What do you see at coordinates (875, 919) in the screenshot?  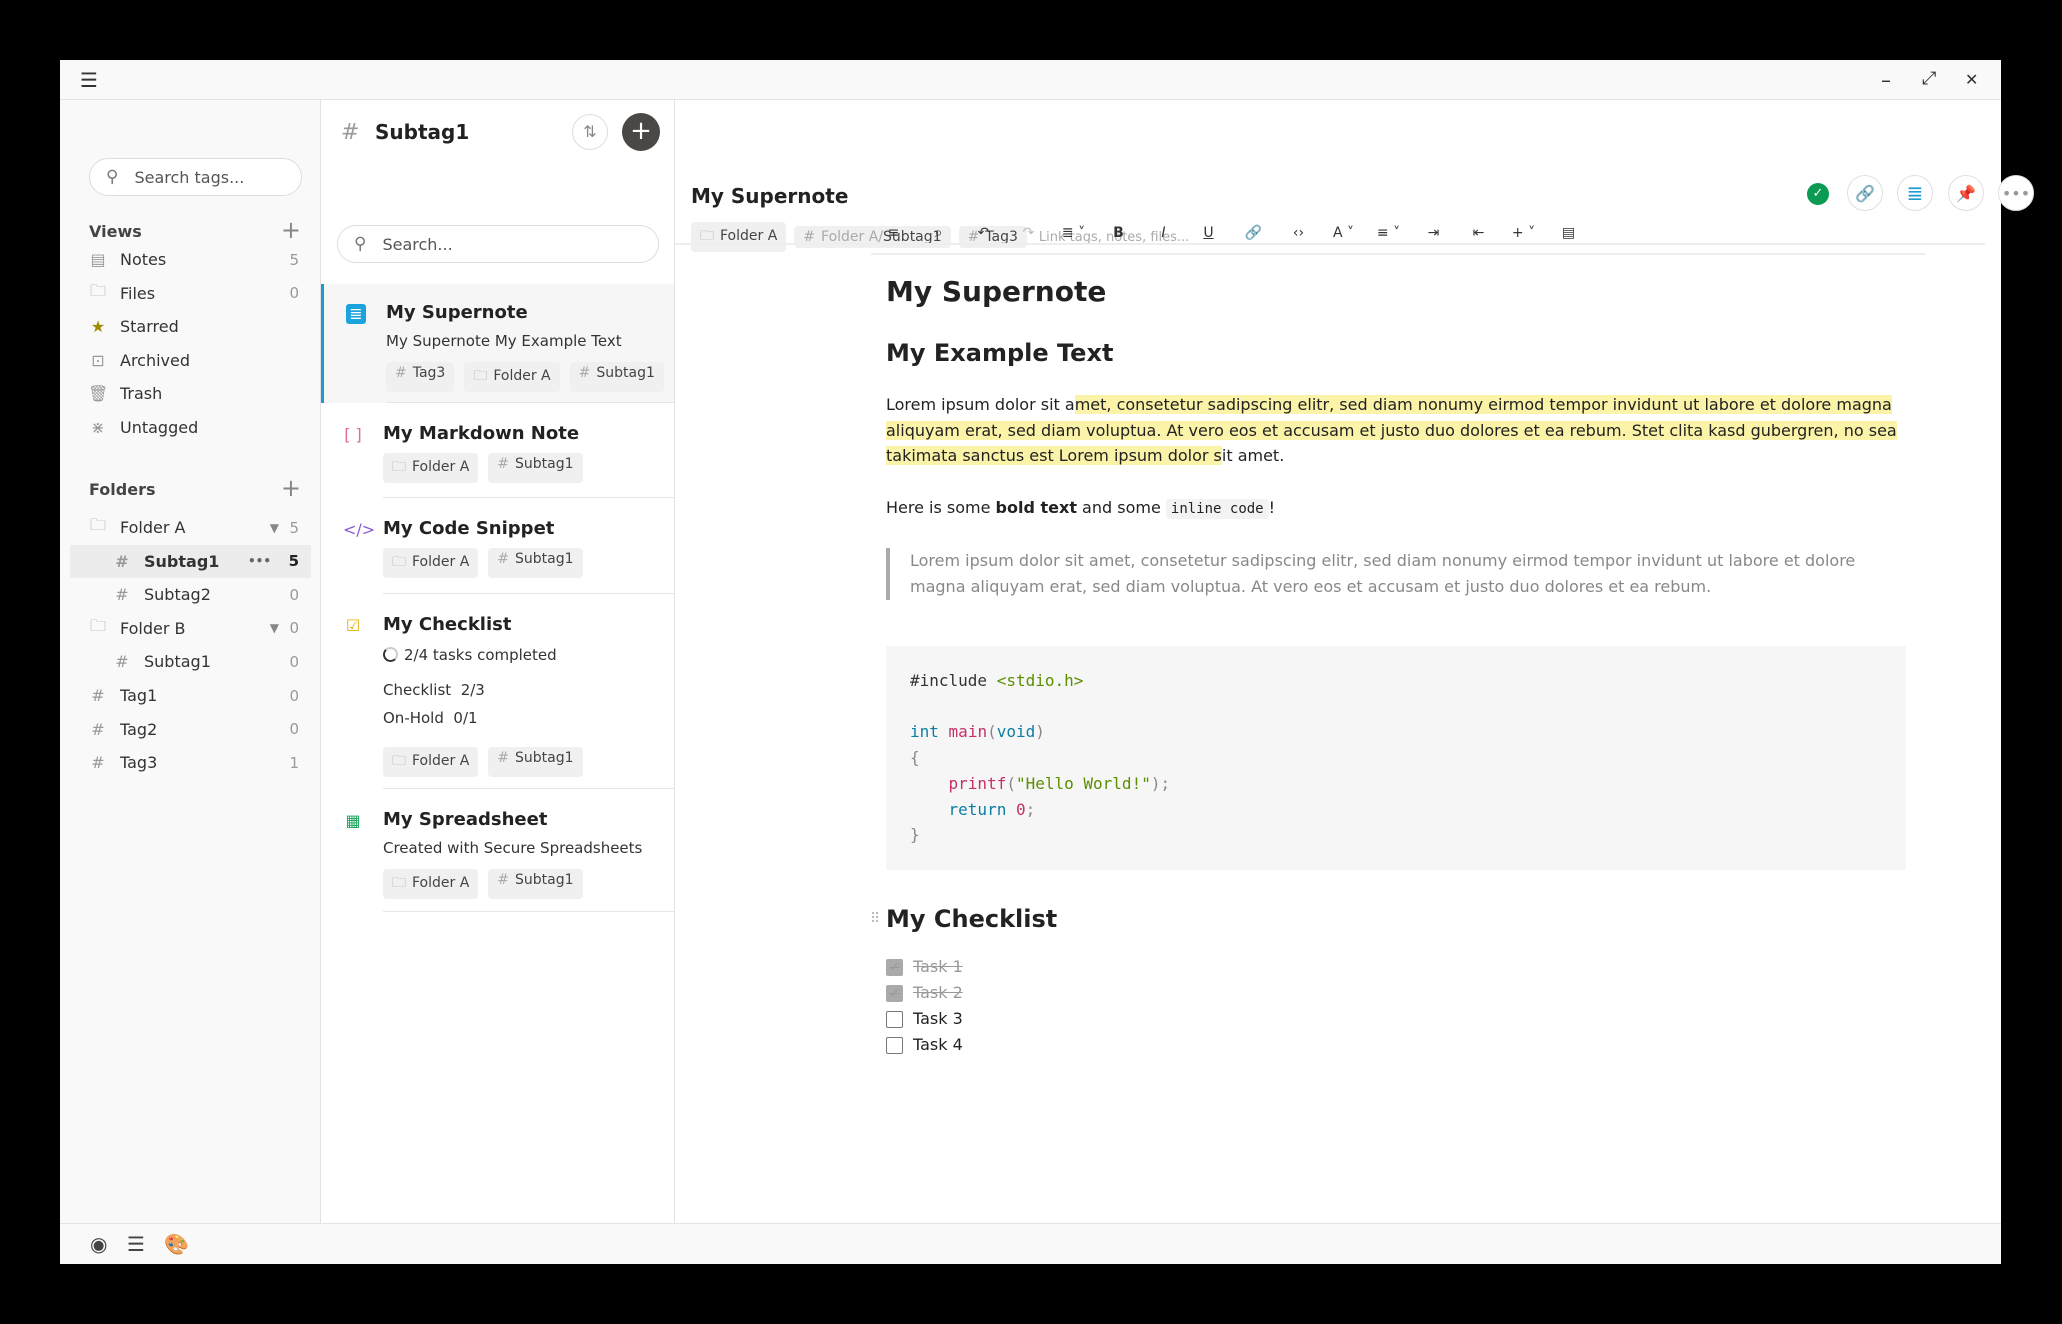 I see `drag-handle-icon: ⠿` at bounding box center [875, 919].